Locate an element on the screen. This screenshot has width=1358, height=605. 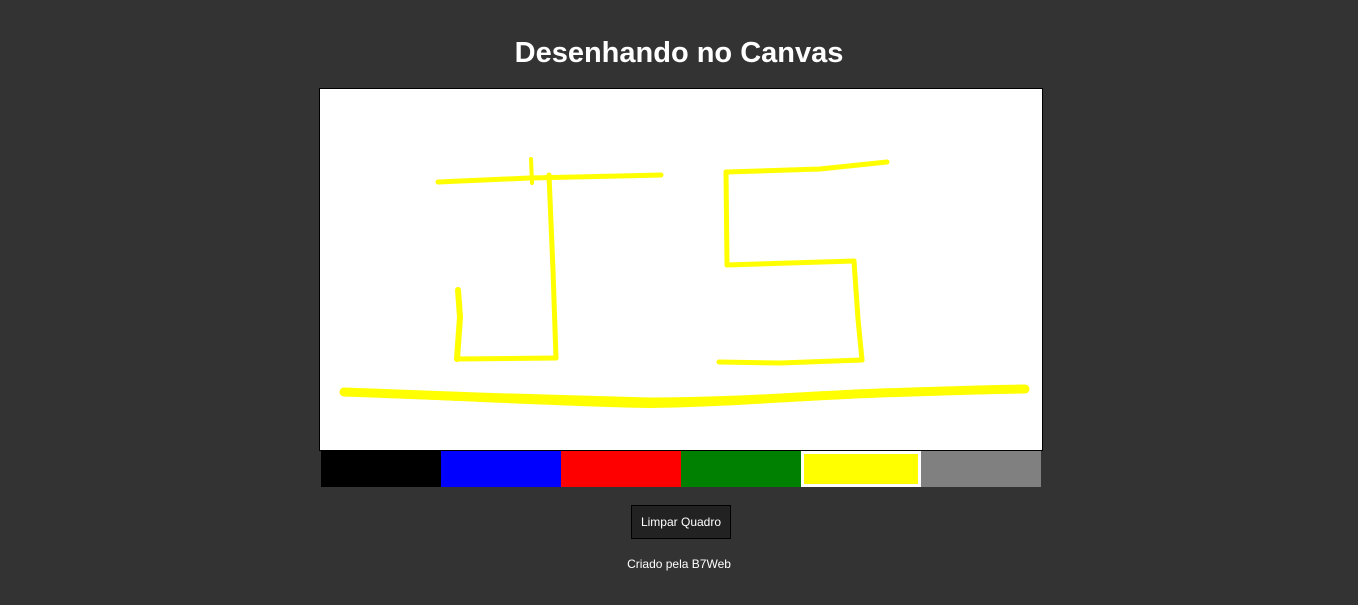
stroke-j-tick is located at coordinates (531, 171).